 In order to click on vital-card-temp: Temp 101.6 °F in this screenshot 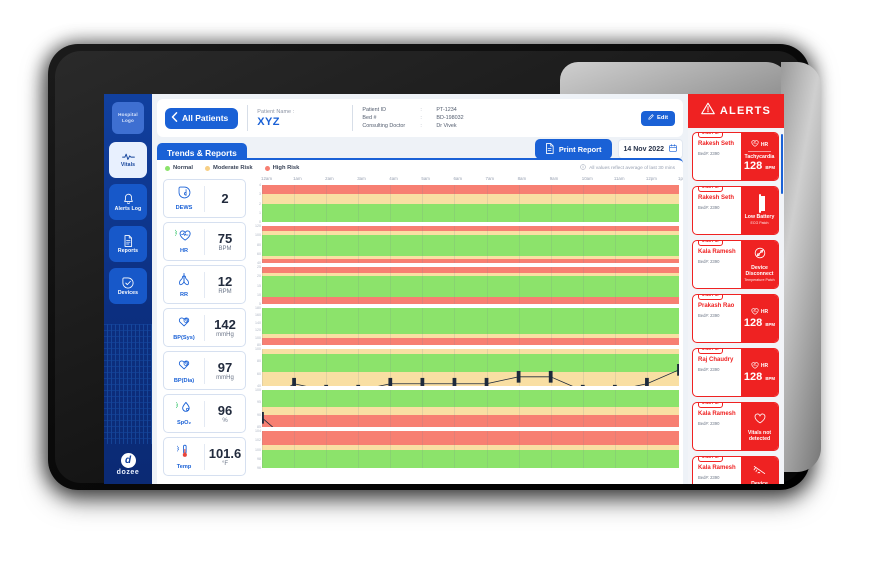, I will do `click(204, 456)`.